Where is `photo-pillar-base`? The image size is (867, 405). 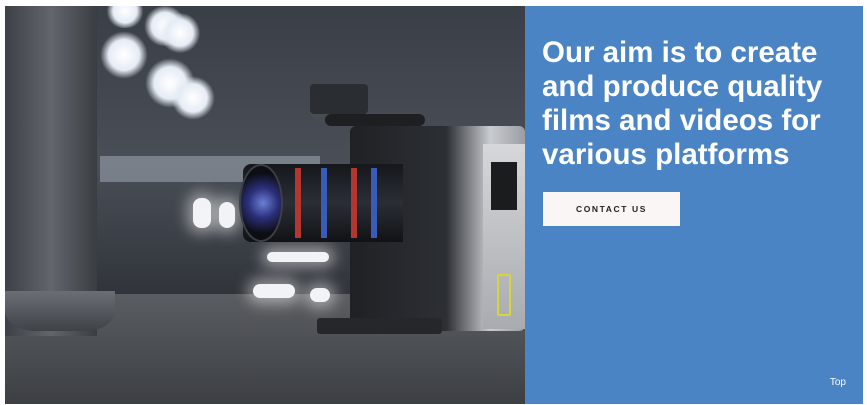
photo-pillar-base is located at coordinates (60, 311).